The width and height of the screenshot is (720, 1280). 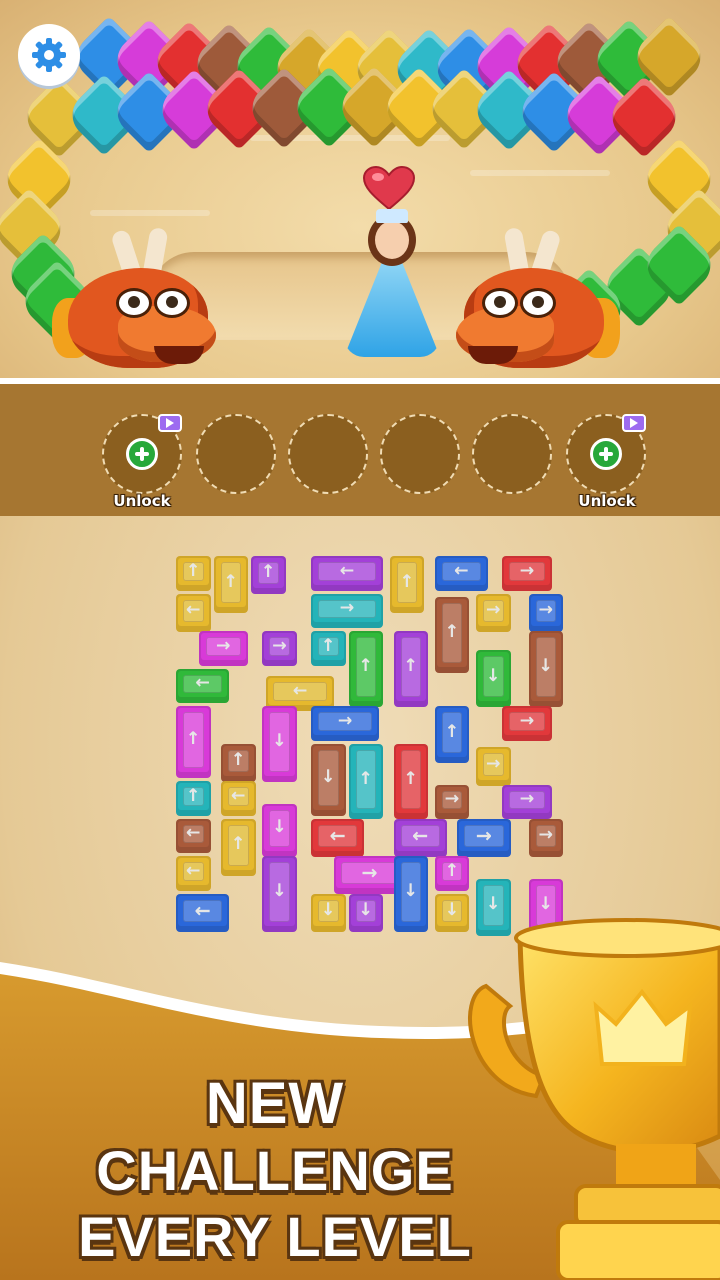 I want to click on promo-line-3: EVERY LEVEL, so click(x=275, y=1236).